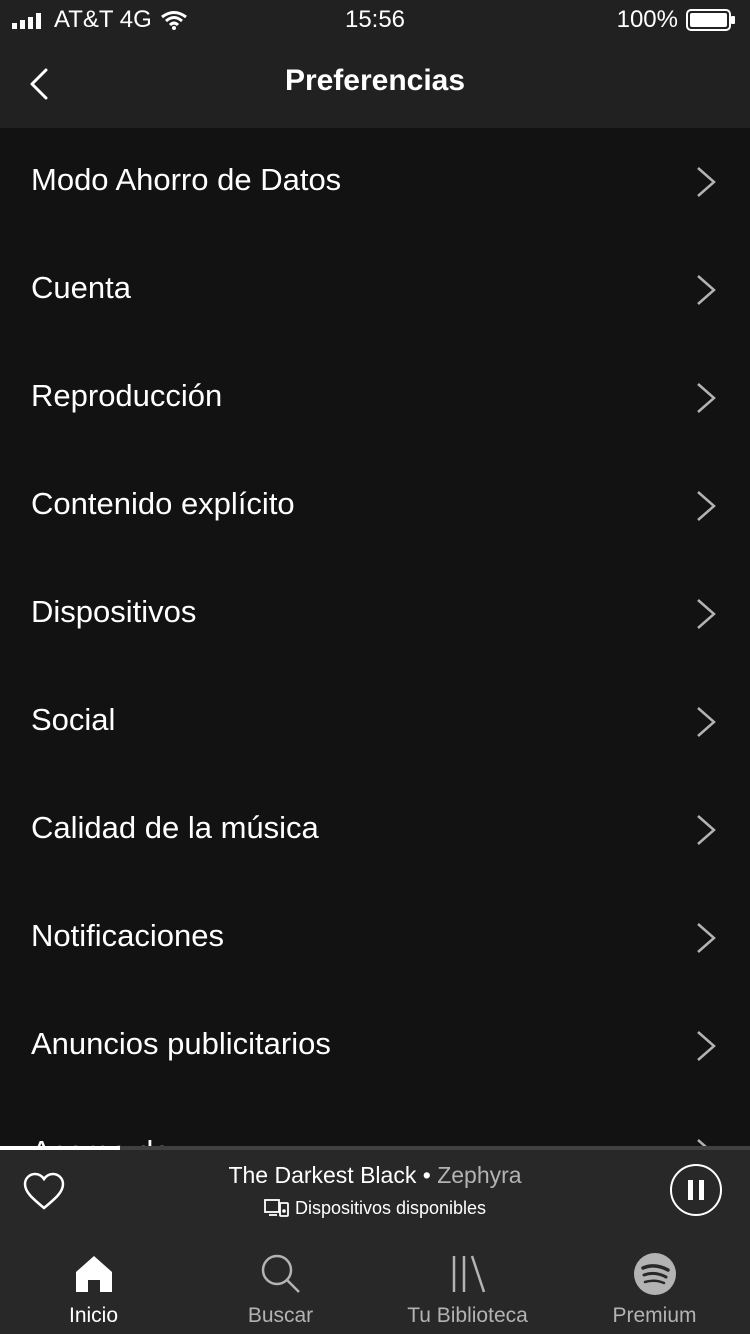 The width and height of the screenshot is (750, 1334). Describe the element at coordinates (375, 20) in the screenshot. I see `status-bar: AT&T 4G 15:56 100%` at that location.